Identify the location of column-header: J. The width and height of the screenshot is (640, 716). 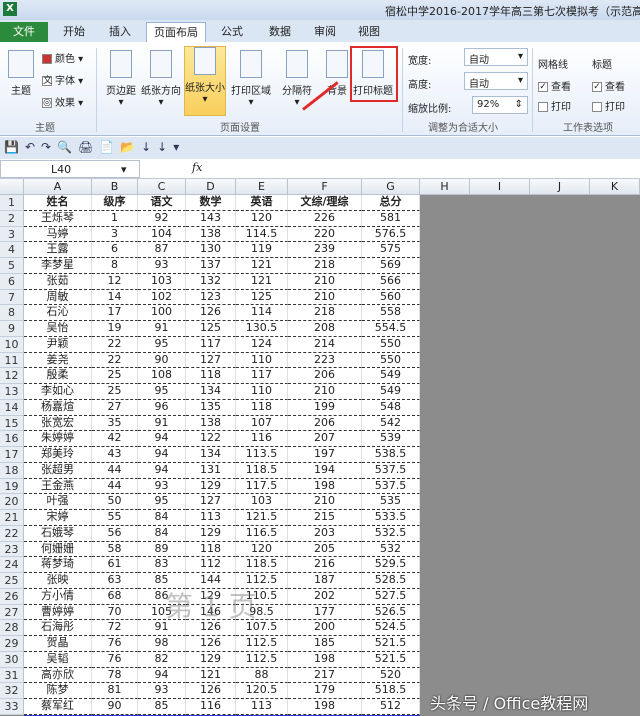
(560, 187).